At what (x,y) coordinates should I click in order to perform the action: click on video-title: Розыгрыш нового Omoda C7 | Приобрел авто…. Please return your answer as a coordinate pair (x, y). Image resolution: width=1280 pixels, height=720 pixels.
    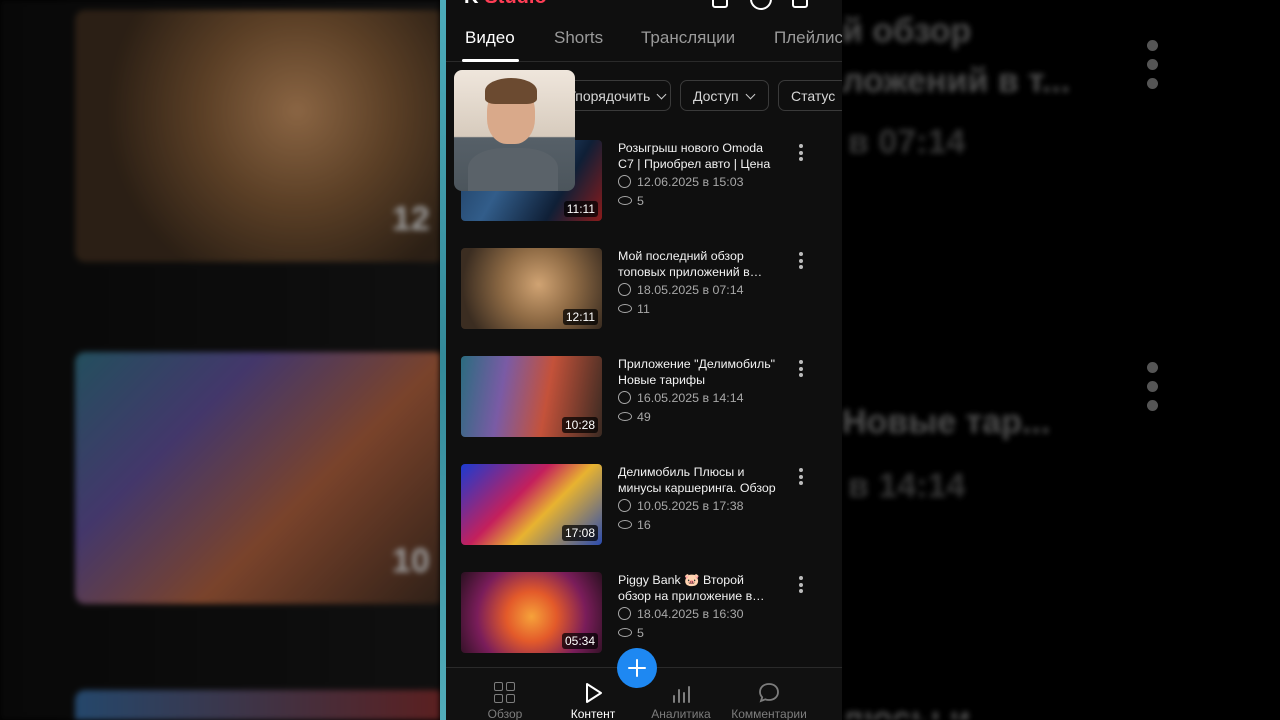
    Looking at the image, I should click on (698, 156).